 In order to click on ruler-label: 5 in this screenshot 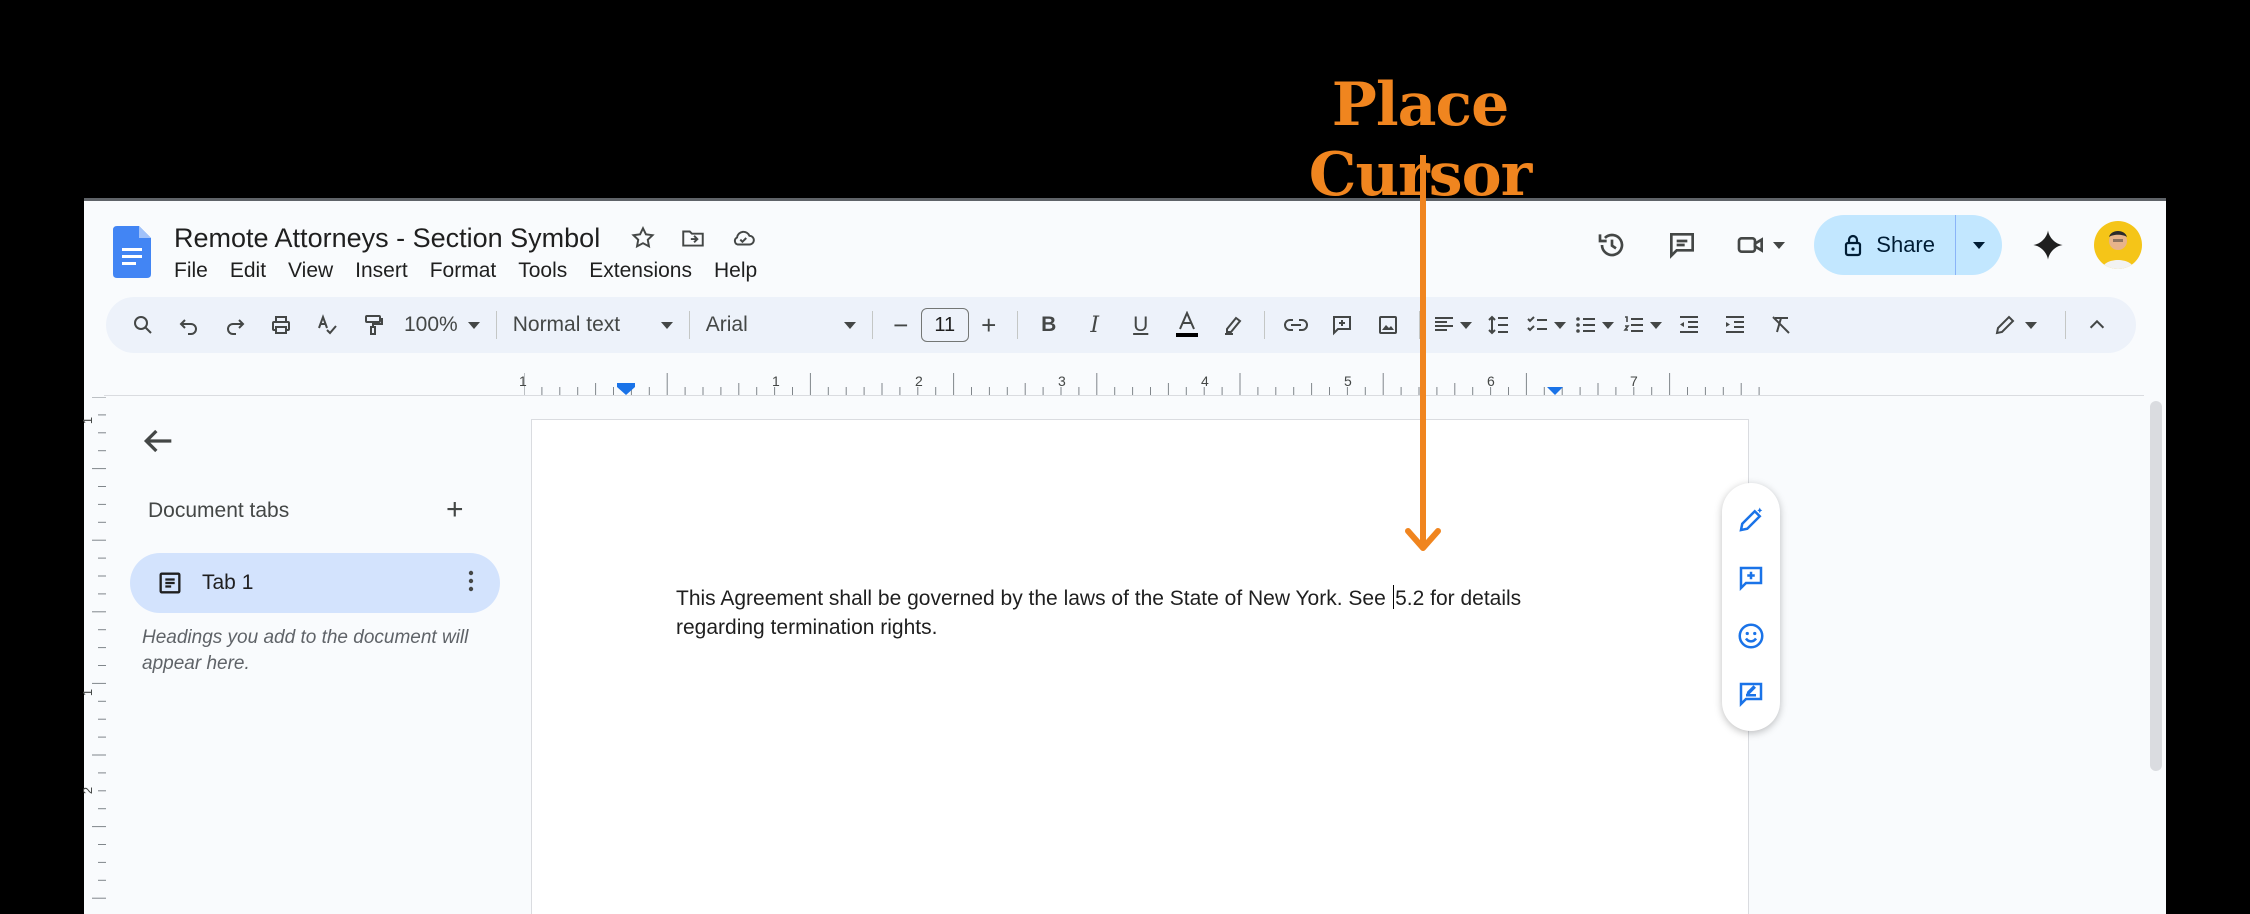, I will do `click(1348, 381)`.